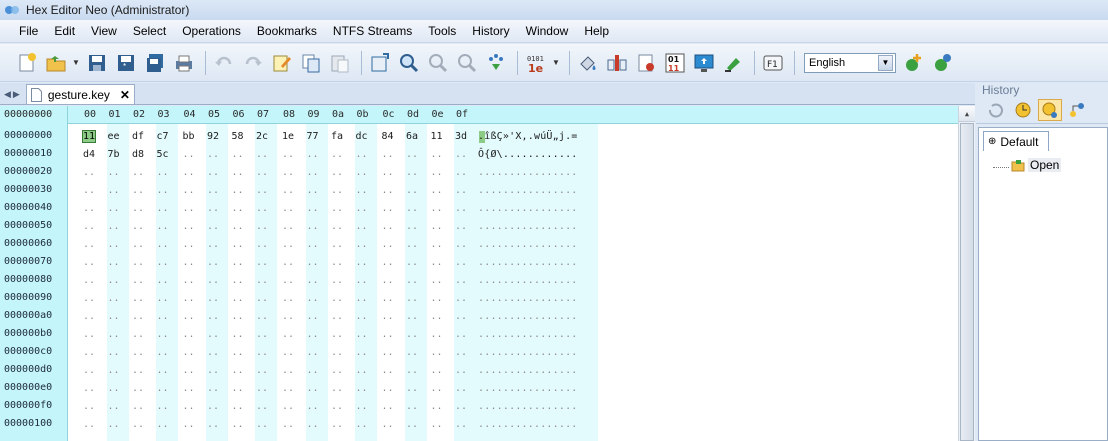  What do you see at coordinates (56, 63) in the screenshot?
I see `open-folder-icon` at bounding box center [56, 63].